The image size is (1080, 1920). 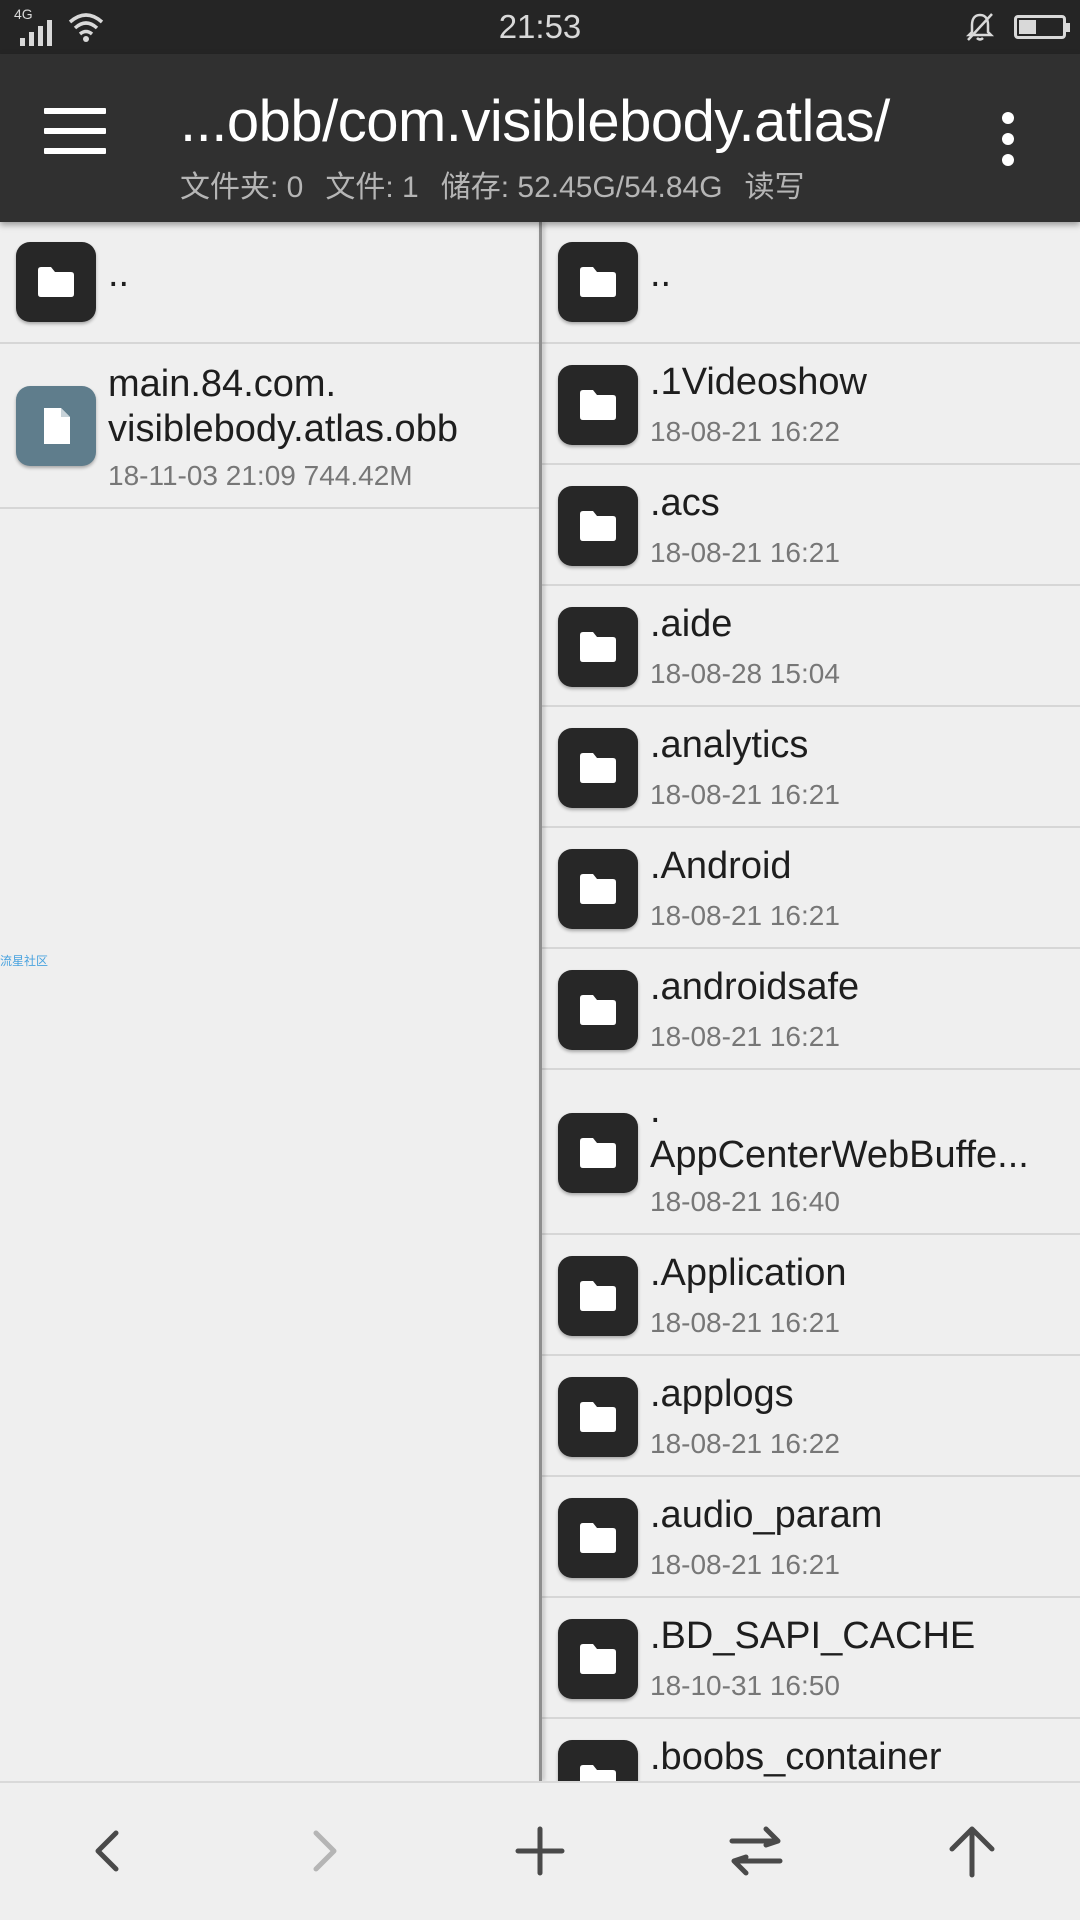 I want to click on battery-level, so click(x=1027, y=27).